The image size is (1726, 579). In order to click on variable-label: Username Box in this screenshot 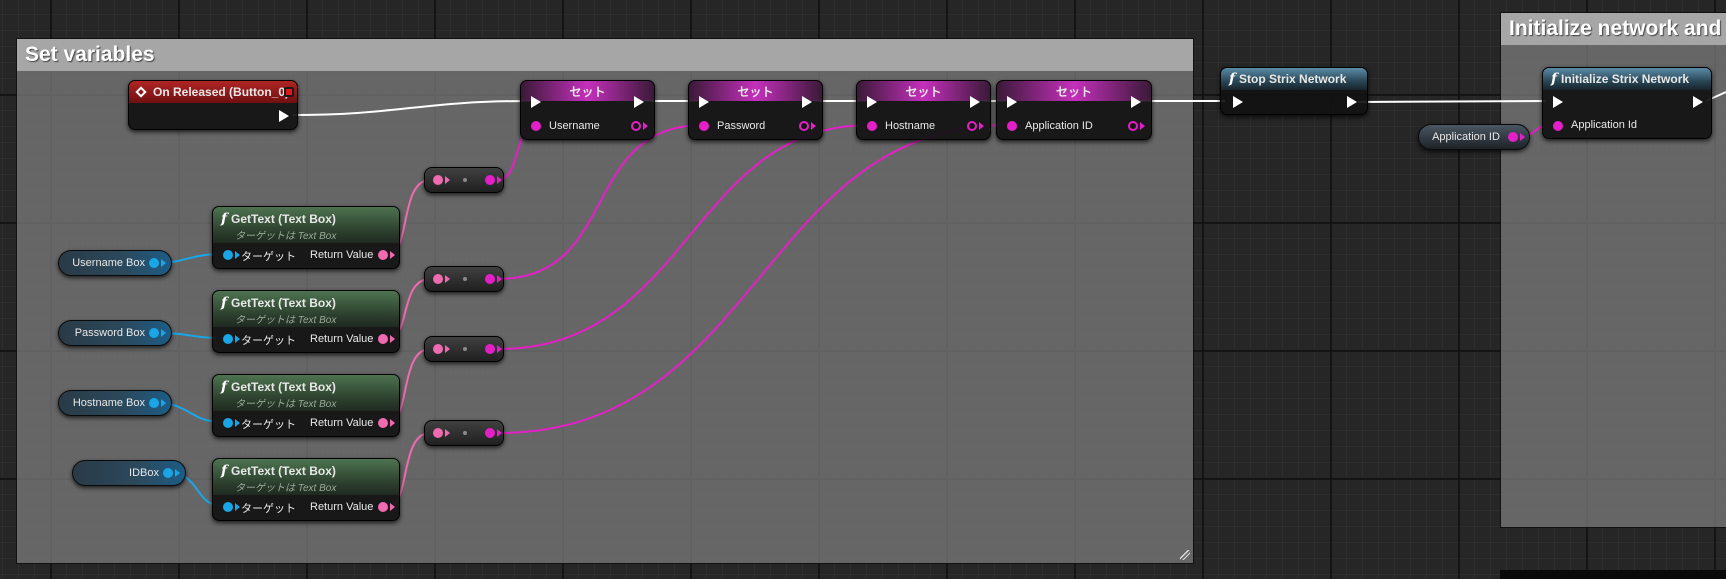, I will do `click(108, 263)`.